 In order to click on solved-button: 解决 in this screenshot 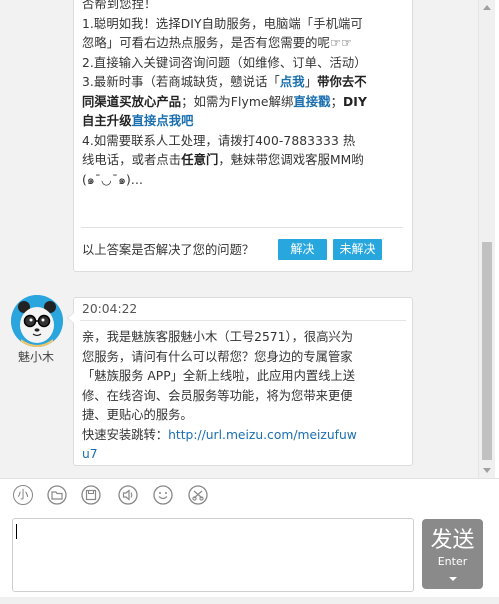, I will do `click(302, 249)`.